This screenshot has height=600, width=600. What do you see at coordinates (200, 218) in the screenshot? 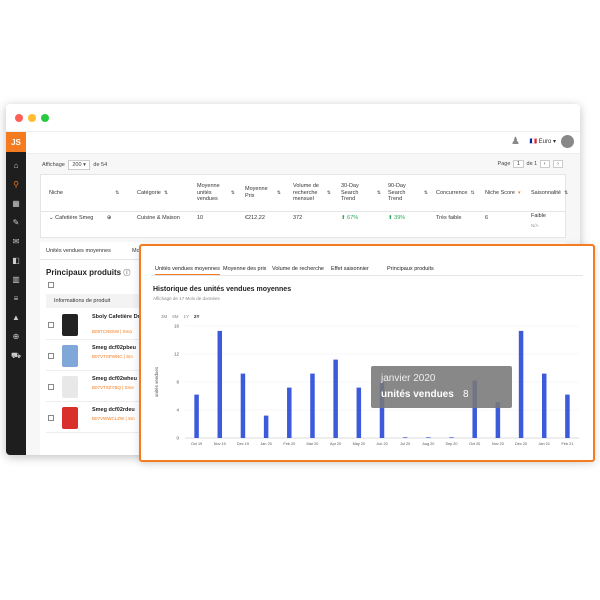
I see `row-units: 10` at bounding box center [200, 218].